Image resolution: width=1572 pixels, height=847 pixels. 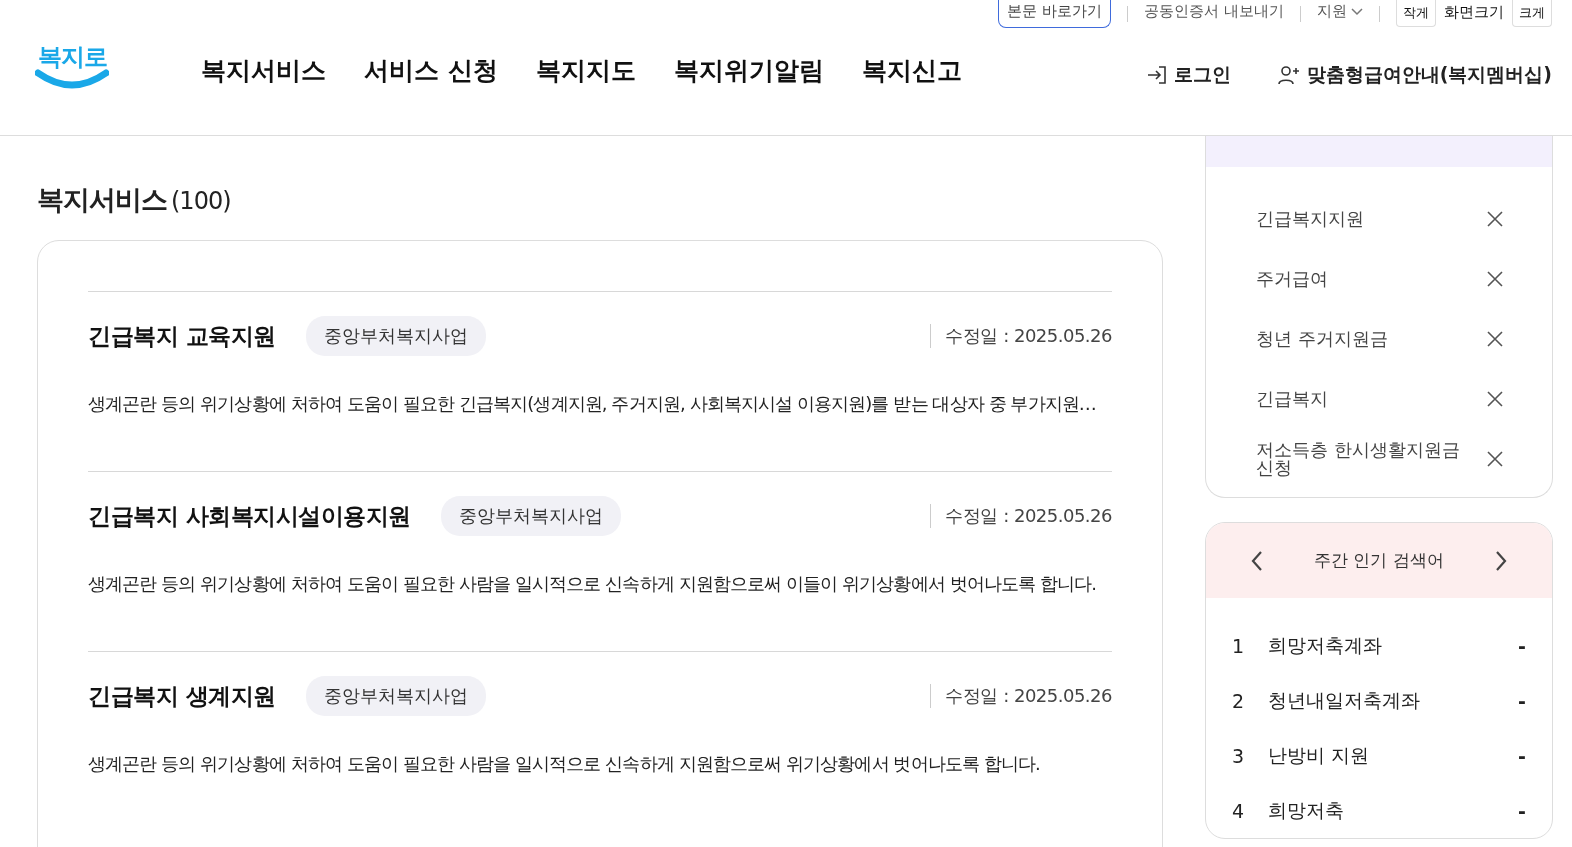 What do you see at coordinates (1239, 700) in the screenshot?
I see `rank-number: 2` at bounding box center [1239, 700].